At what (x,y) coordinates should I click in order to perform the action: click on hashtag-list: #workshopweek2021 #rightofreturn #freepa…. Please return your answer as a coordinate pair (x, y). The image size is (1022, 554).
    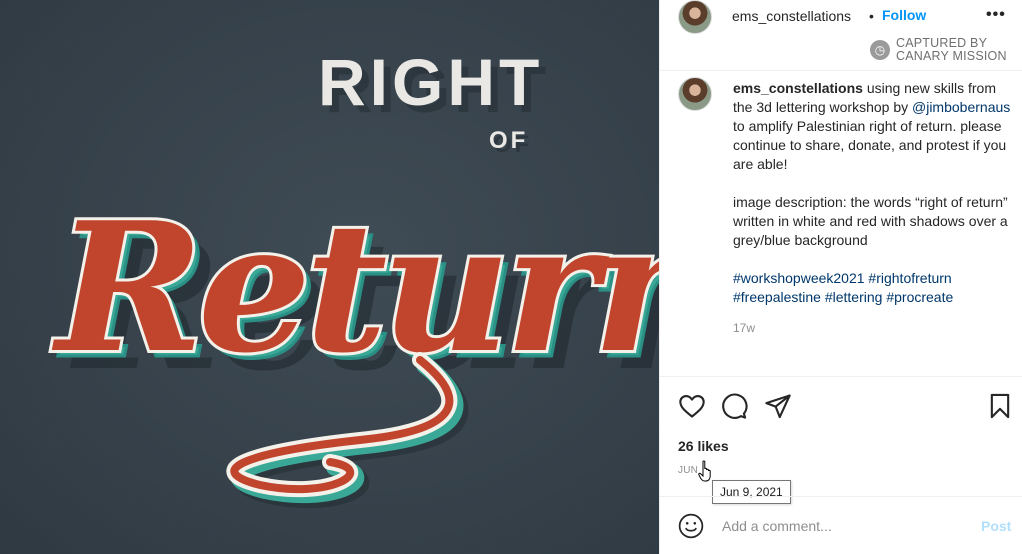
    Looking at the image, I should click on (875, 288).